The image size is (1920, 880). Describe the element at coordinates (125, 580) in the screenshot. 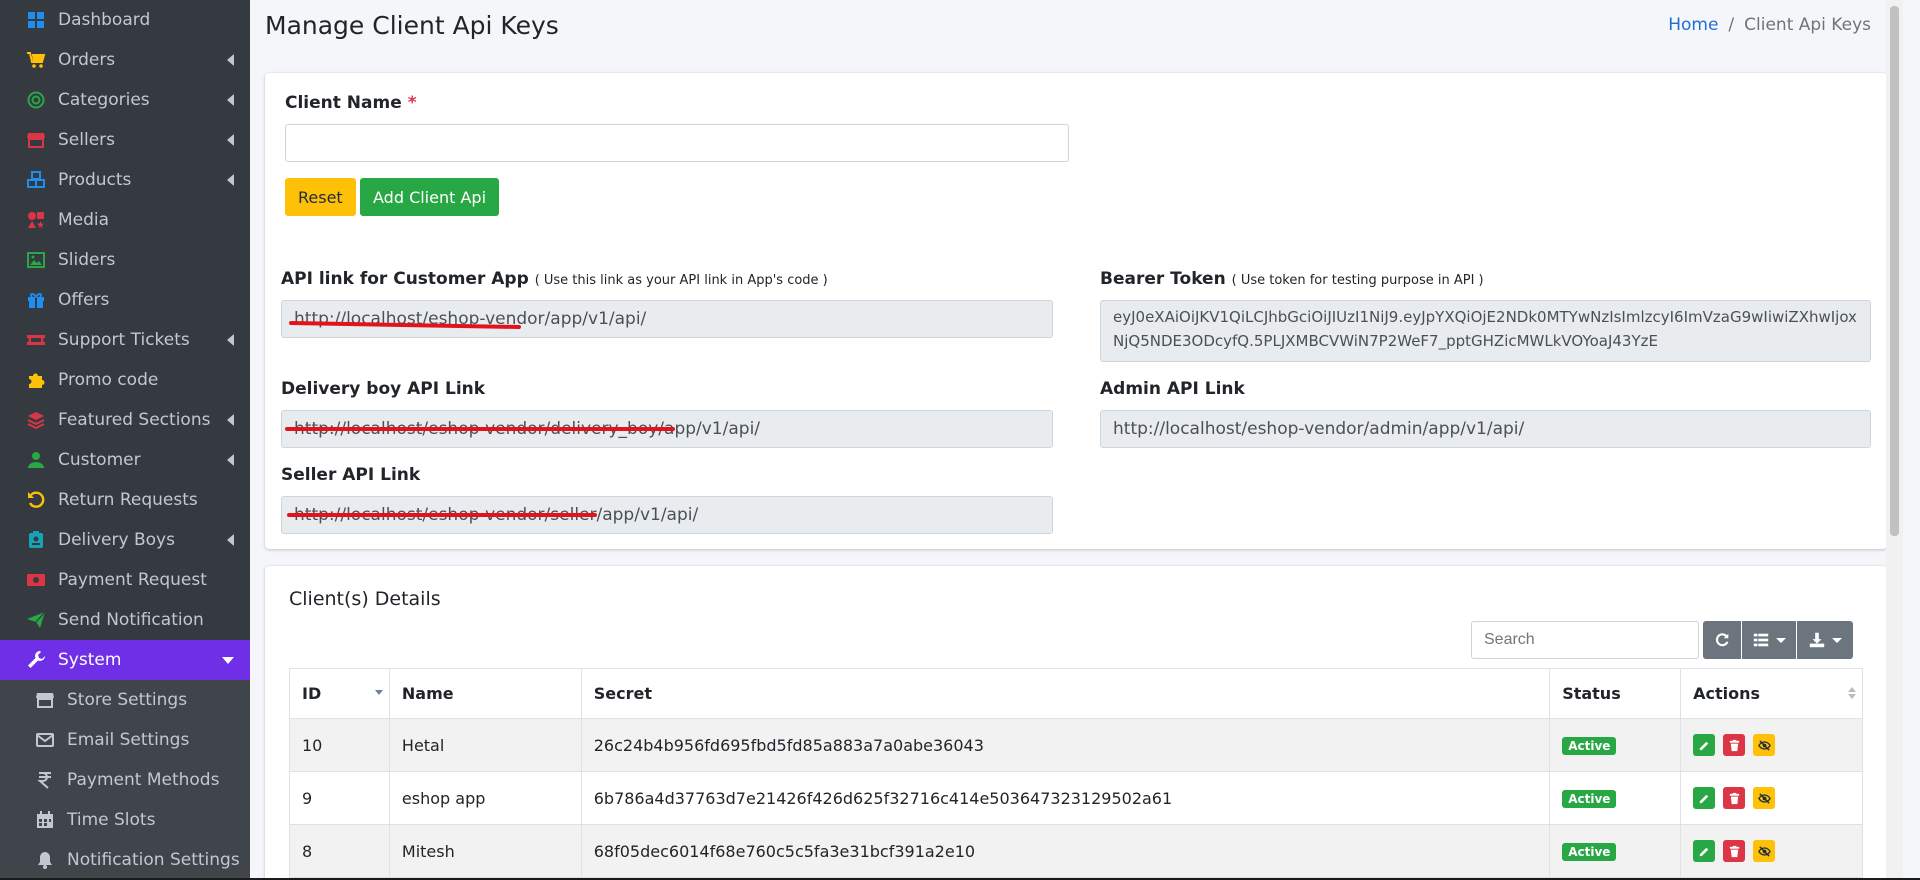

I see `sidebar-item-payment-request: Payment Request` at that location.